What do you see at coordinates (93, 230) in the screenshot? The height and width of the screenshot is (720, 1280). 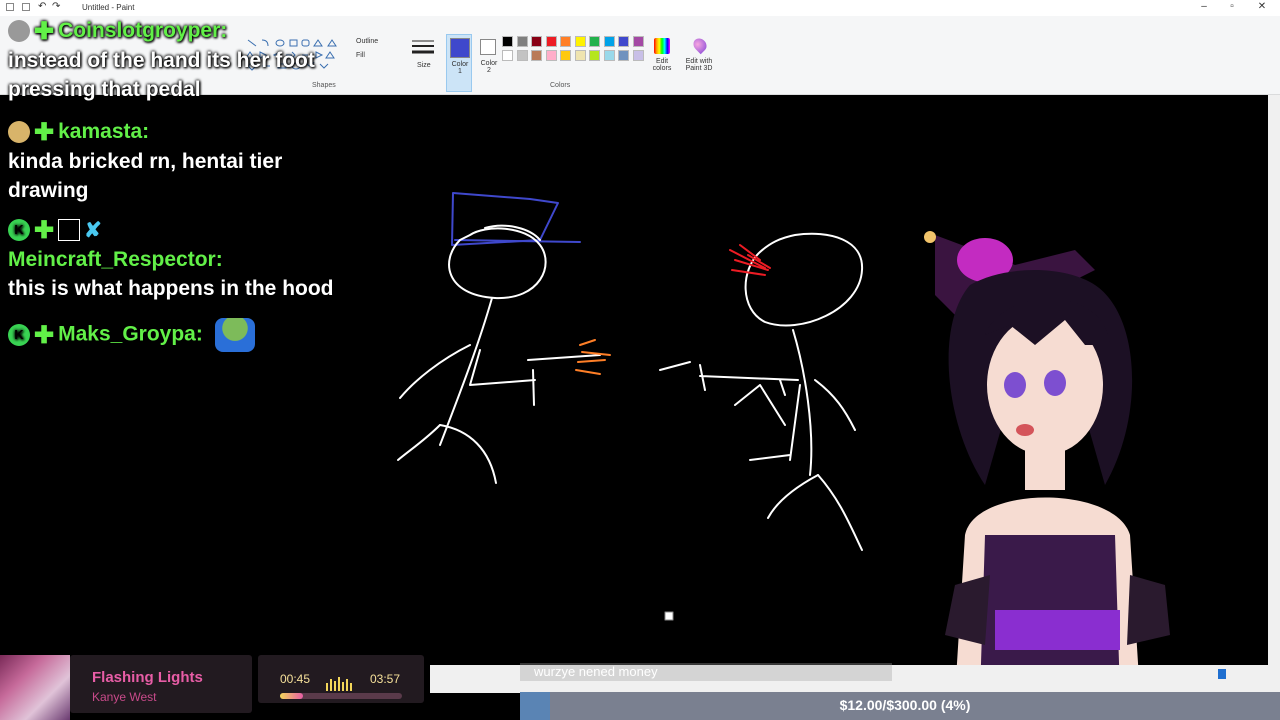 I see `sword-badge-icon: ✘` at bounding box center [93, 230].